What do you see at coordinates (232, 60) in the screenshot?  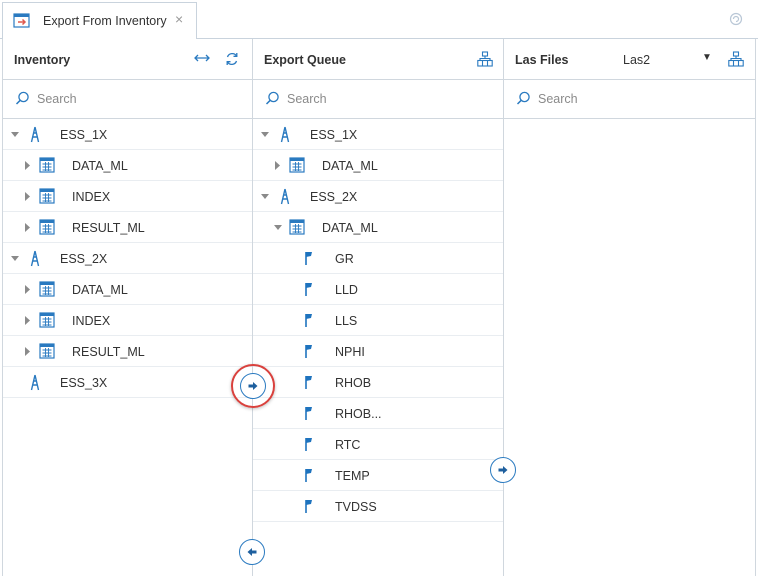 I see `sync-icon` at bounding box center [232, 60].